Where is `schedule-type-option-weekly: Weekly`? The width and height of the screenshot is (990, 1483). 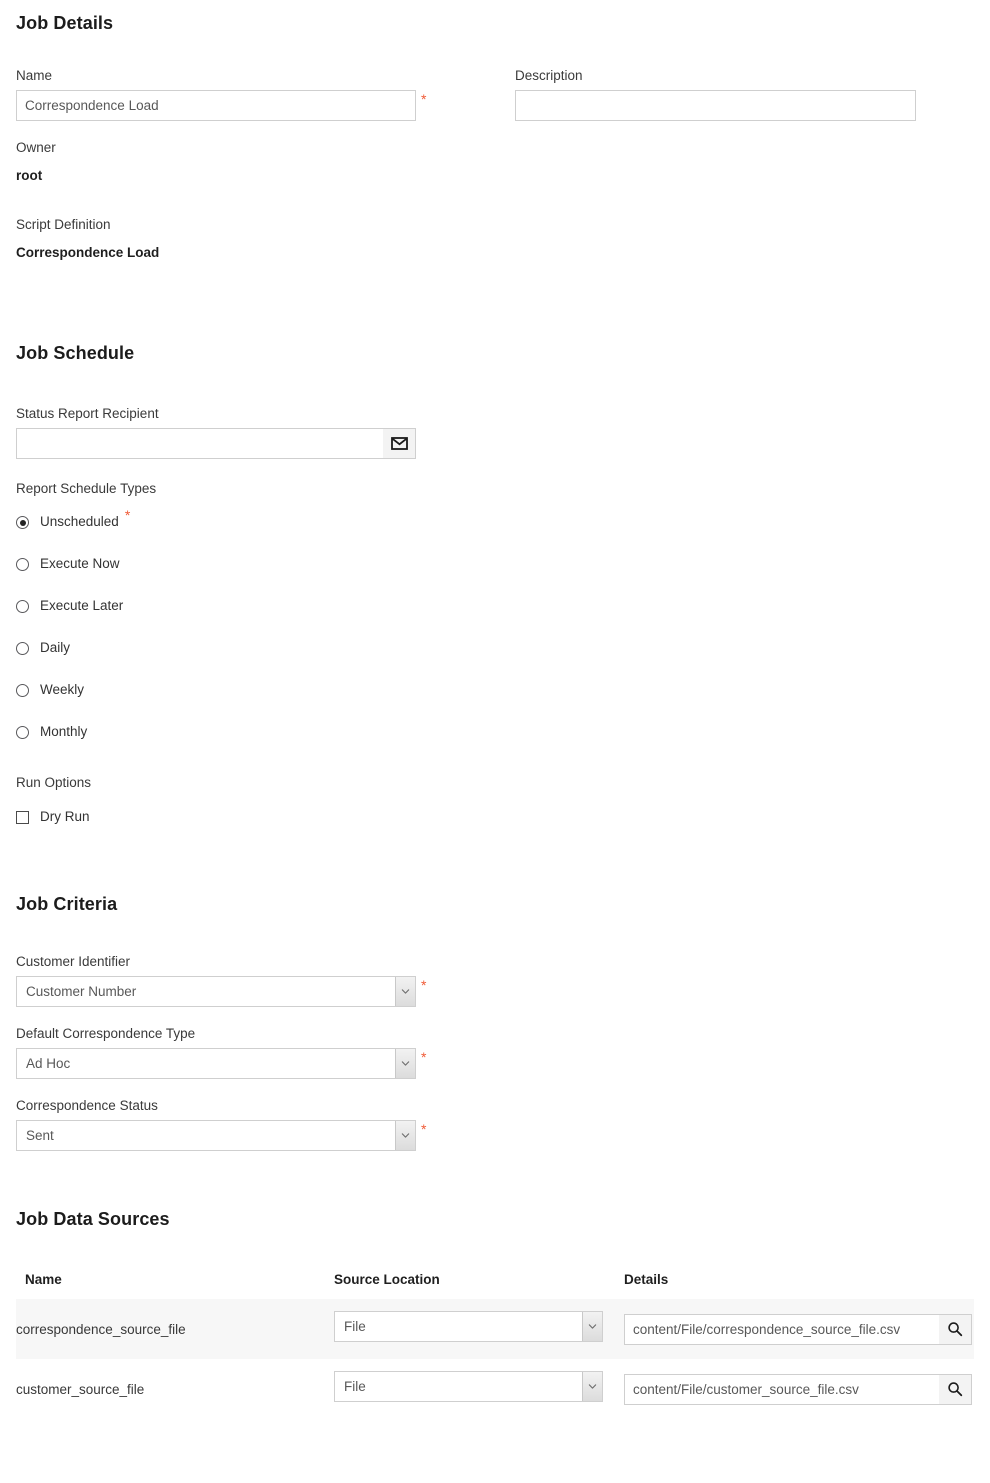 schedule-type-option-weekly: Weekly is located at coordinates (495, 690).